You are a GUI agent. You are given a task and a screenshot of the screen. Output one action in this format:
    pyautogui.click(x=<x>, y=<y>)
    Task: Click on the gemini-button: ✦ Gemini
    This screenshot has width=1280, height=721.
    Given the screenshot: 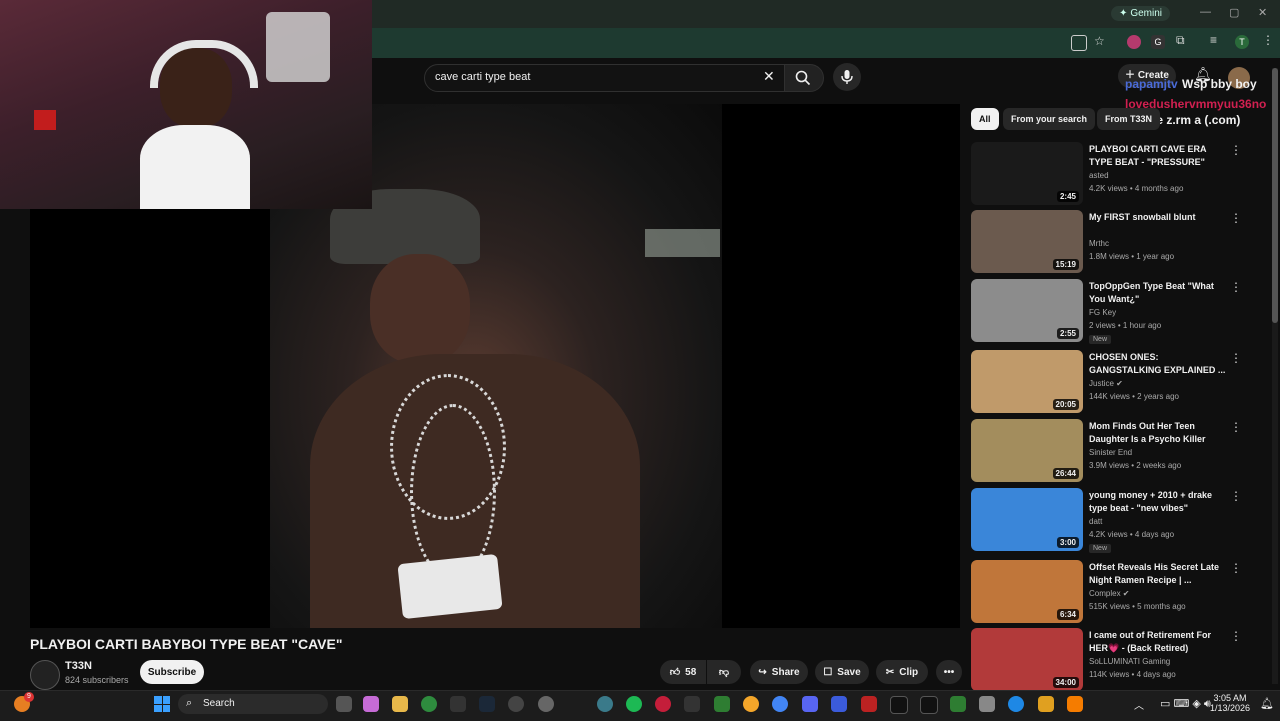 What is the action you would take?
    pyautogui.click(x=1140, y=13)
    